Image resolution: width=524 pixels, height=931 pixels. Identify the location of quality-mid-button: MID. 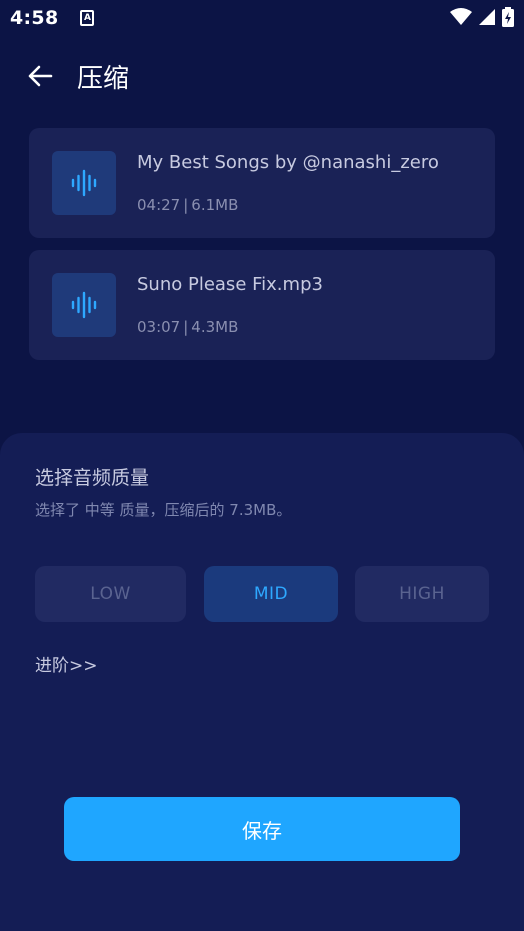
(271, 594).